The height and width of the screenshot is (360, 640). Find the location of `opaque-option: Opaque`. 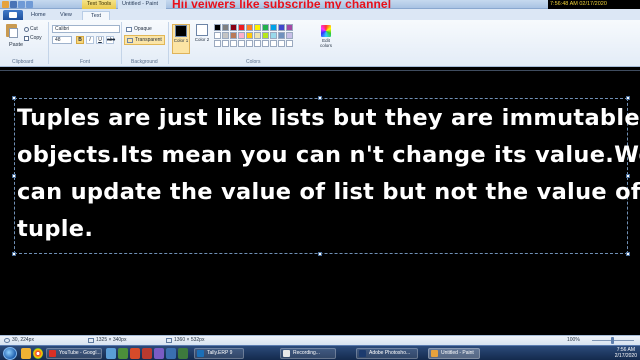

opaque-option: Opaque is located at coordinates (139, 29).